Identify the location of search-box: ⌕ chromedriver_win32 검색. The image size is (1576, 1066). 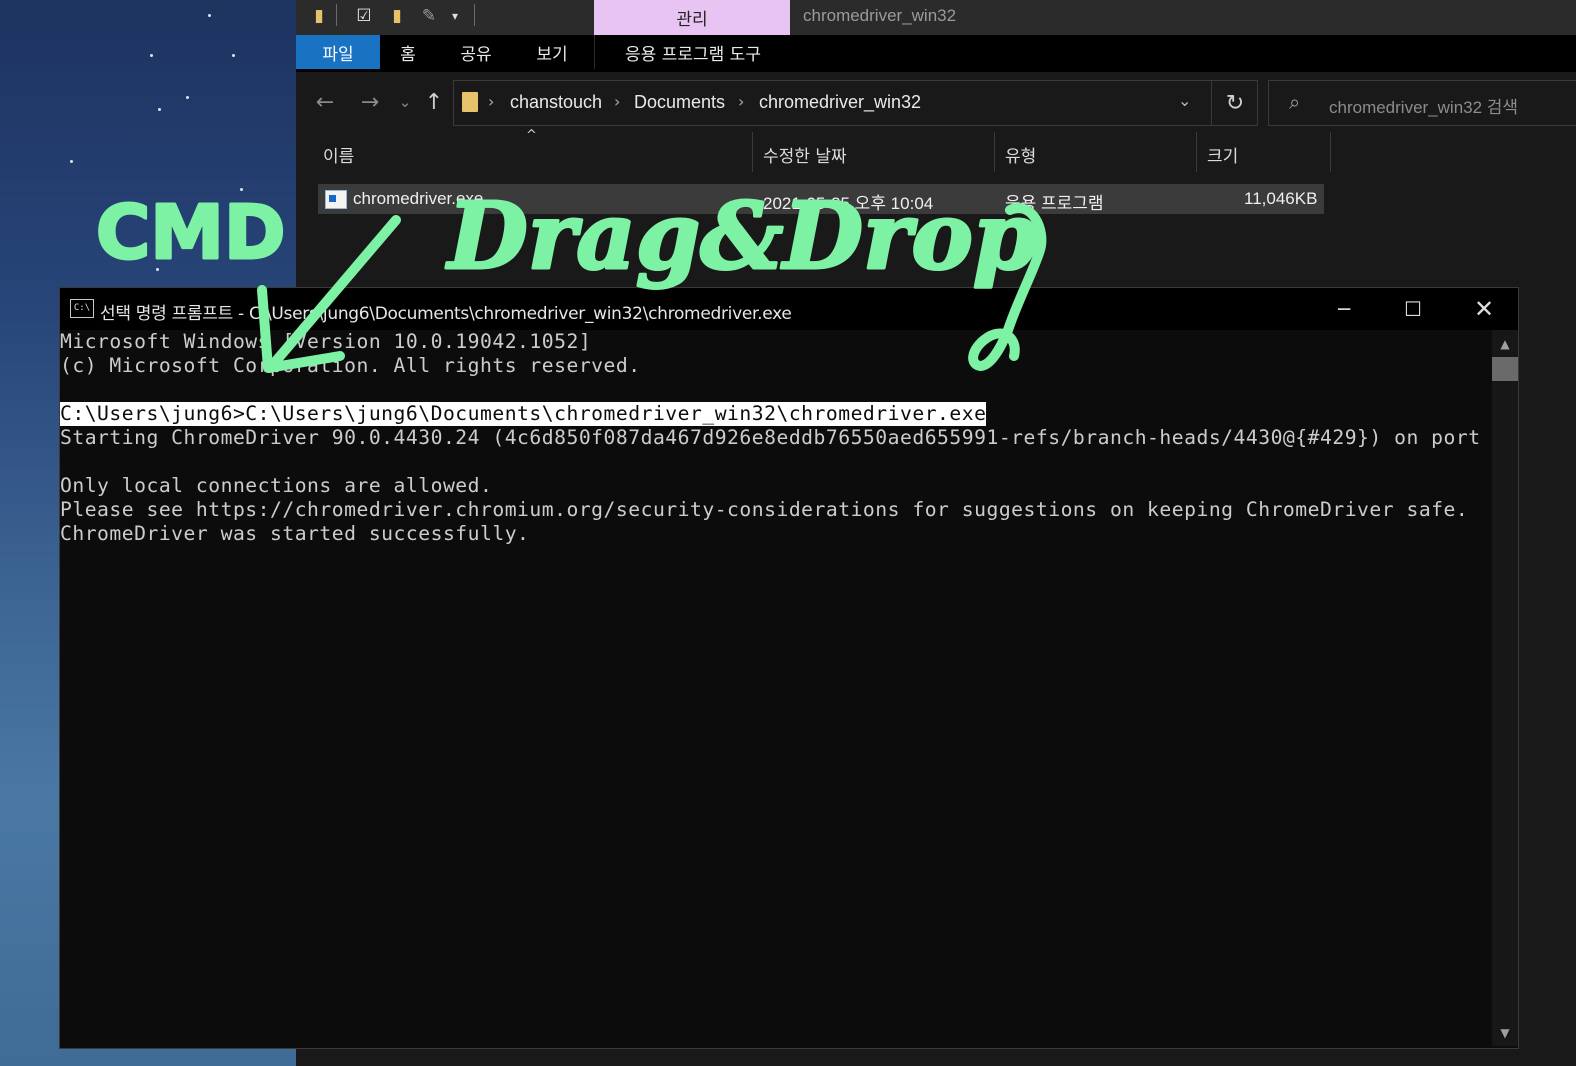
(1422, 103).